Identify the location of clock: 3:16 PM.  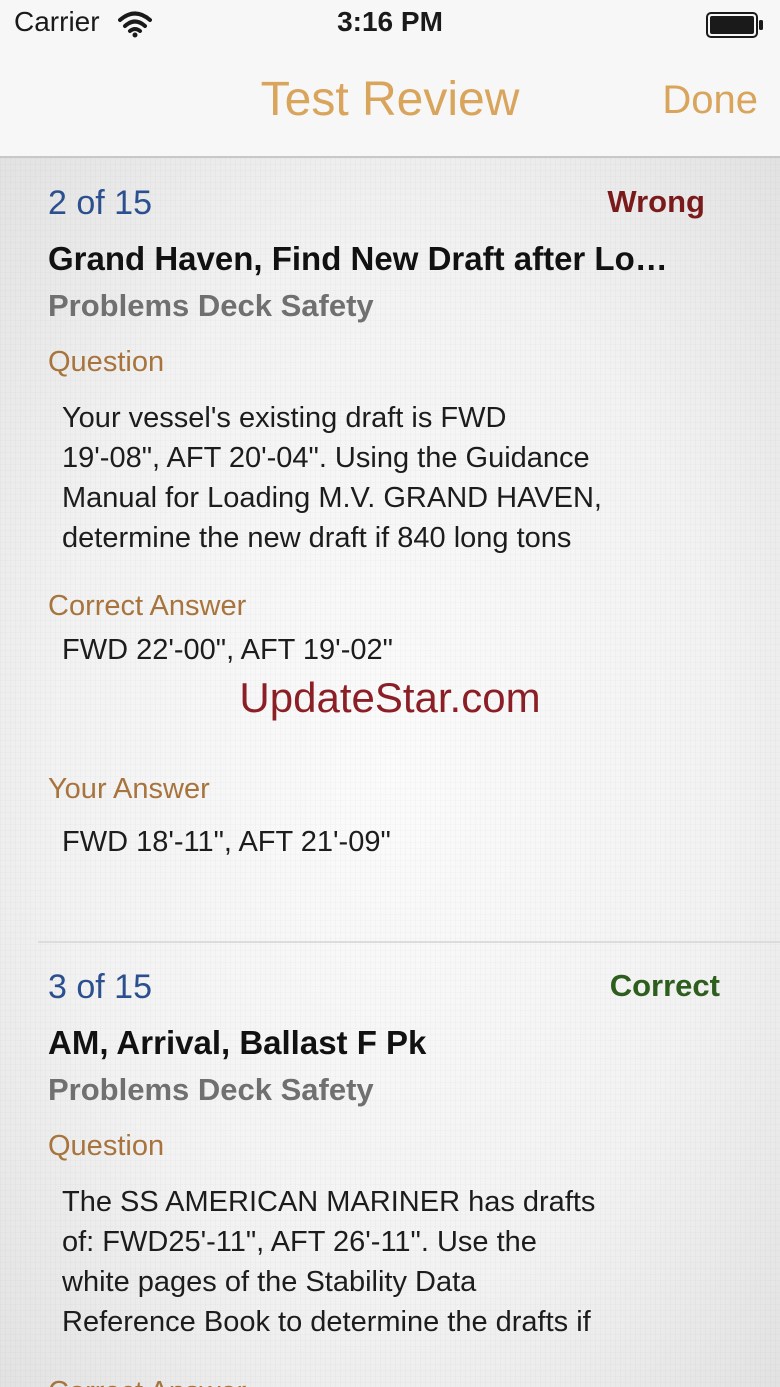
(390, 21).